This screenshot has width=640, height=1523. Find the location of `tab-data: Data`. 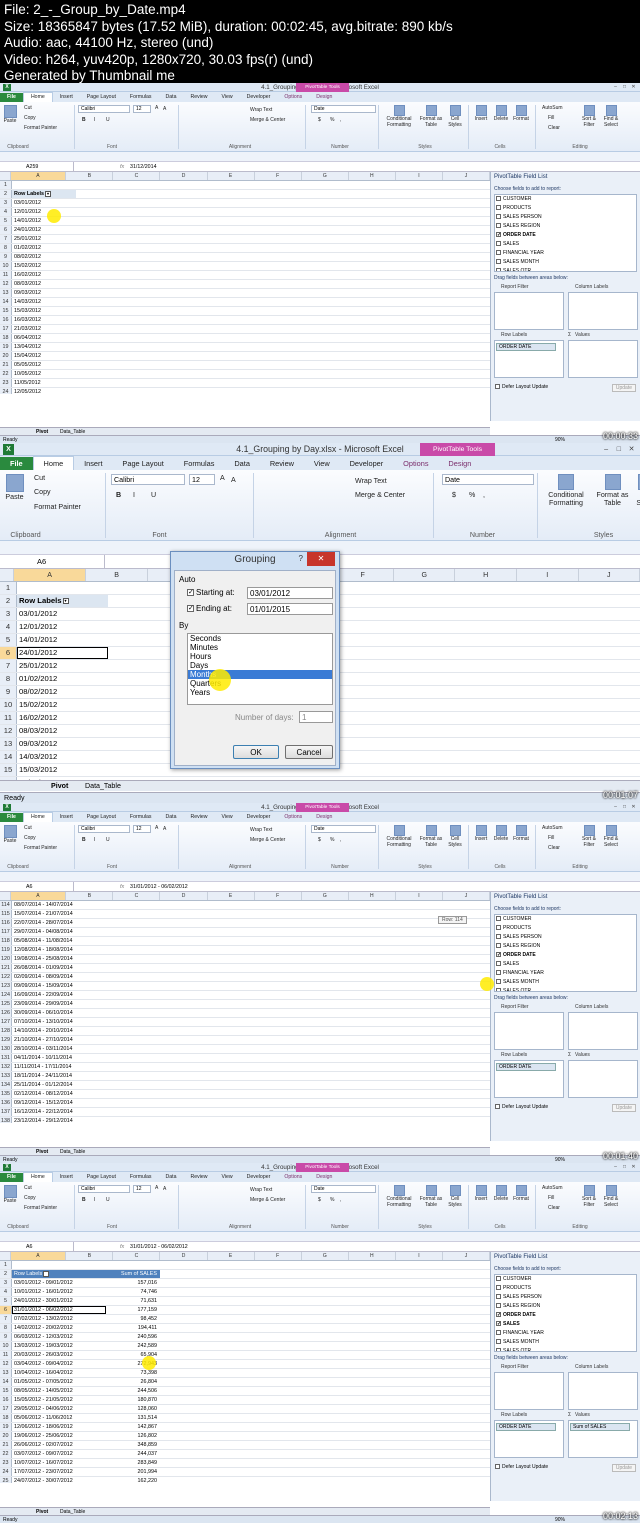

tab-data: Data is located at coordinates (241, 463).